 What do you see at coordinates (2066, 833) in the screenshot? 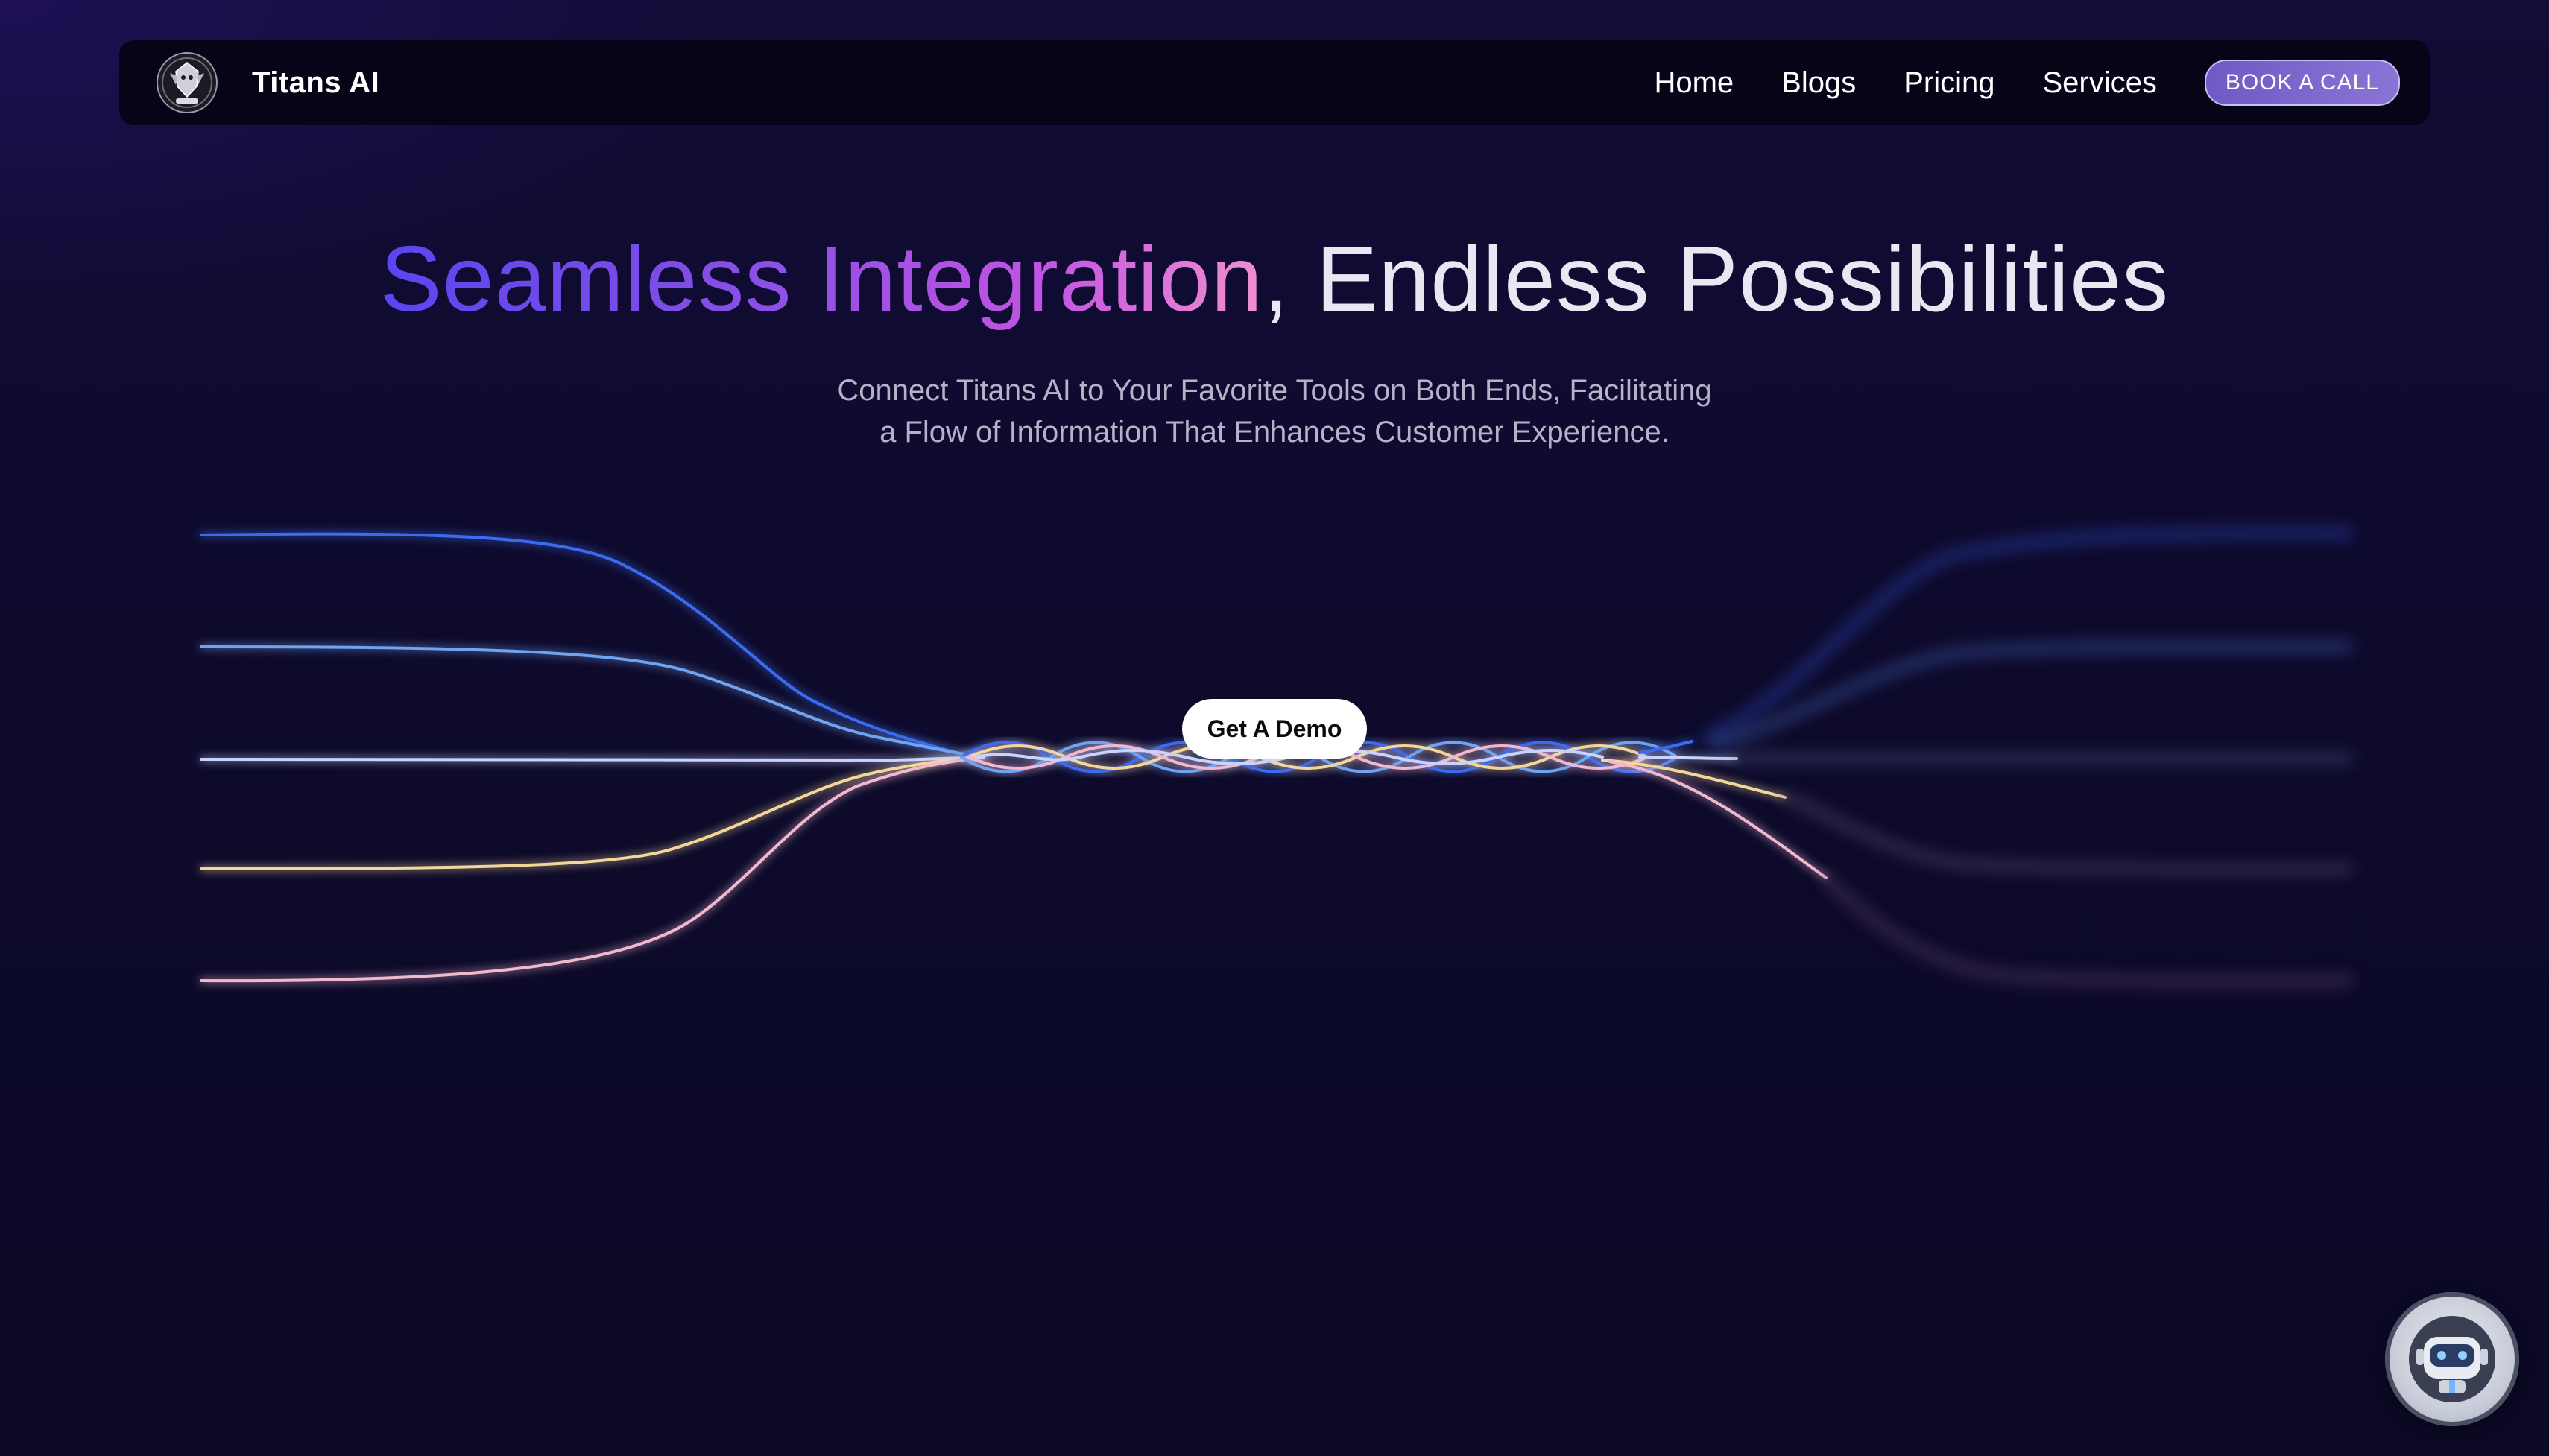
I see `right-faded-yellow` at bounding box center [2066, 833].